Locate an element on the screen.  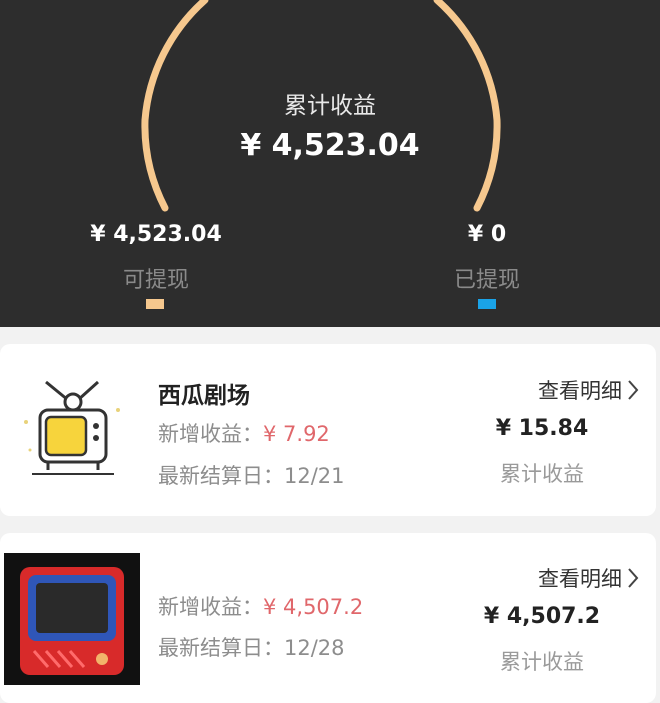
withdrawn-legend-swatch is located at coordinates (487, 304).